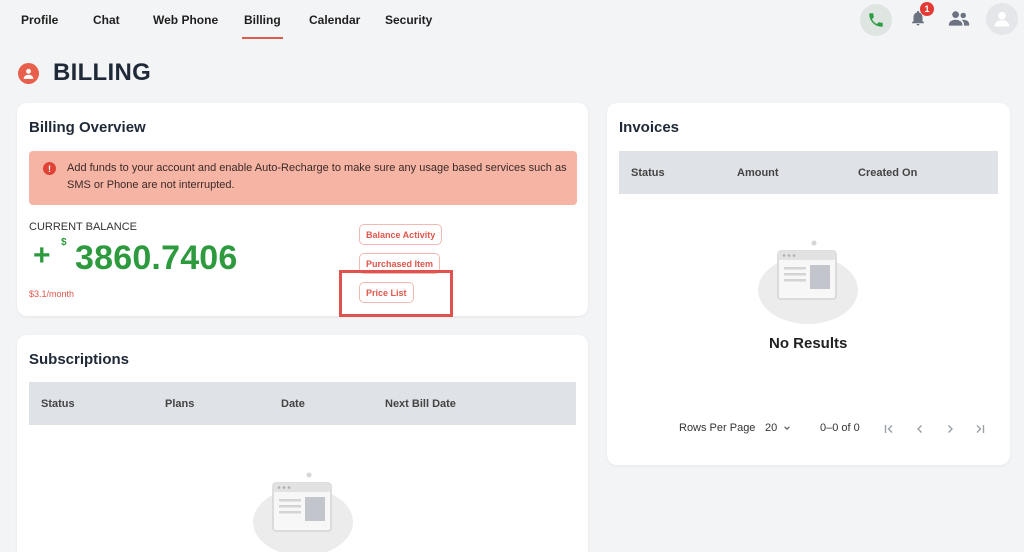 This screenshot has height=552, width=1024. What do you see at coordinates (28, 73) in the screenshot?
I see `billing-user-icon` at bounding box center [28, 73].